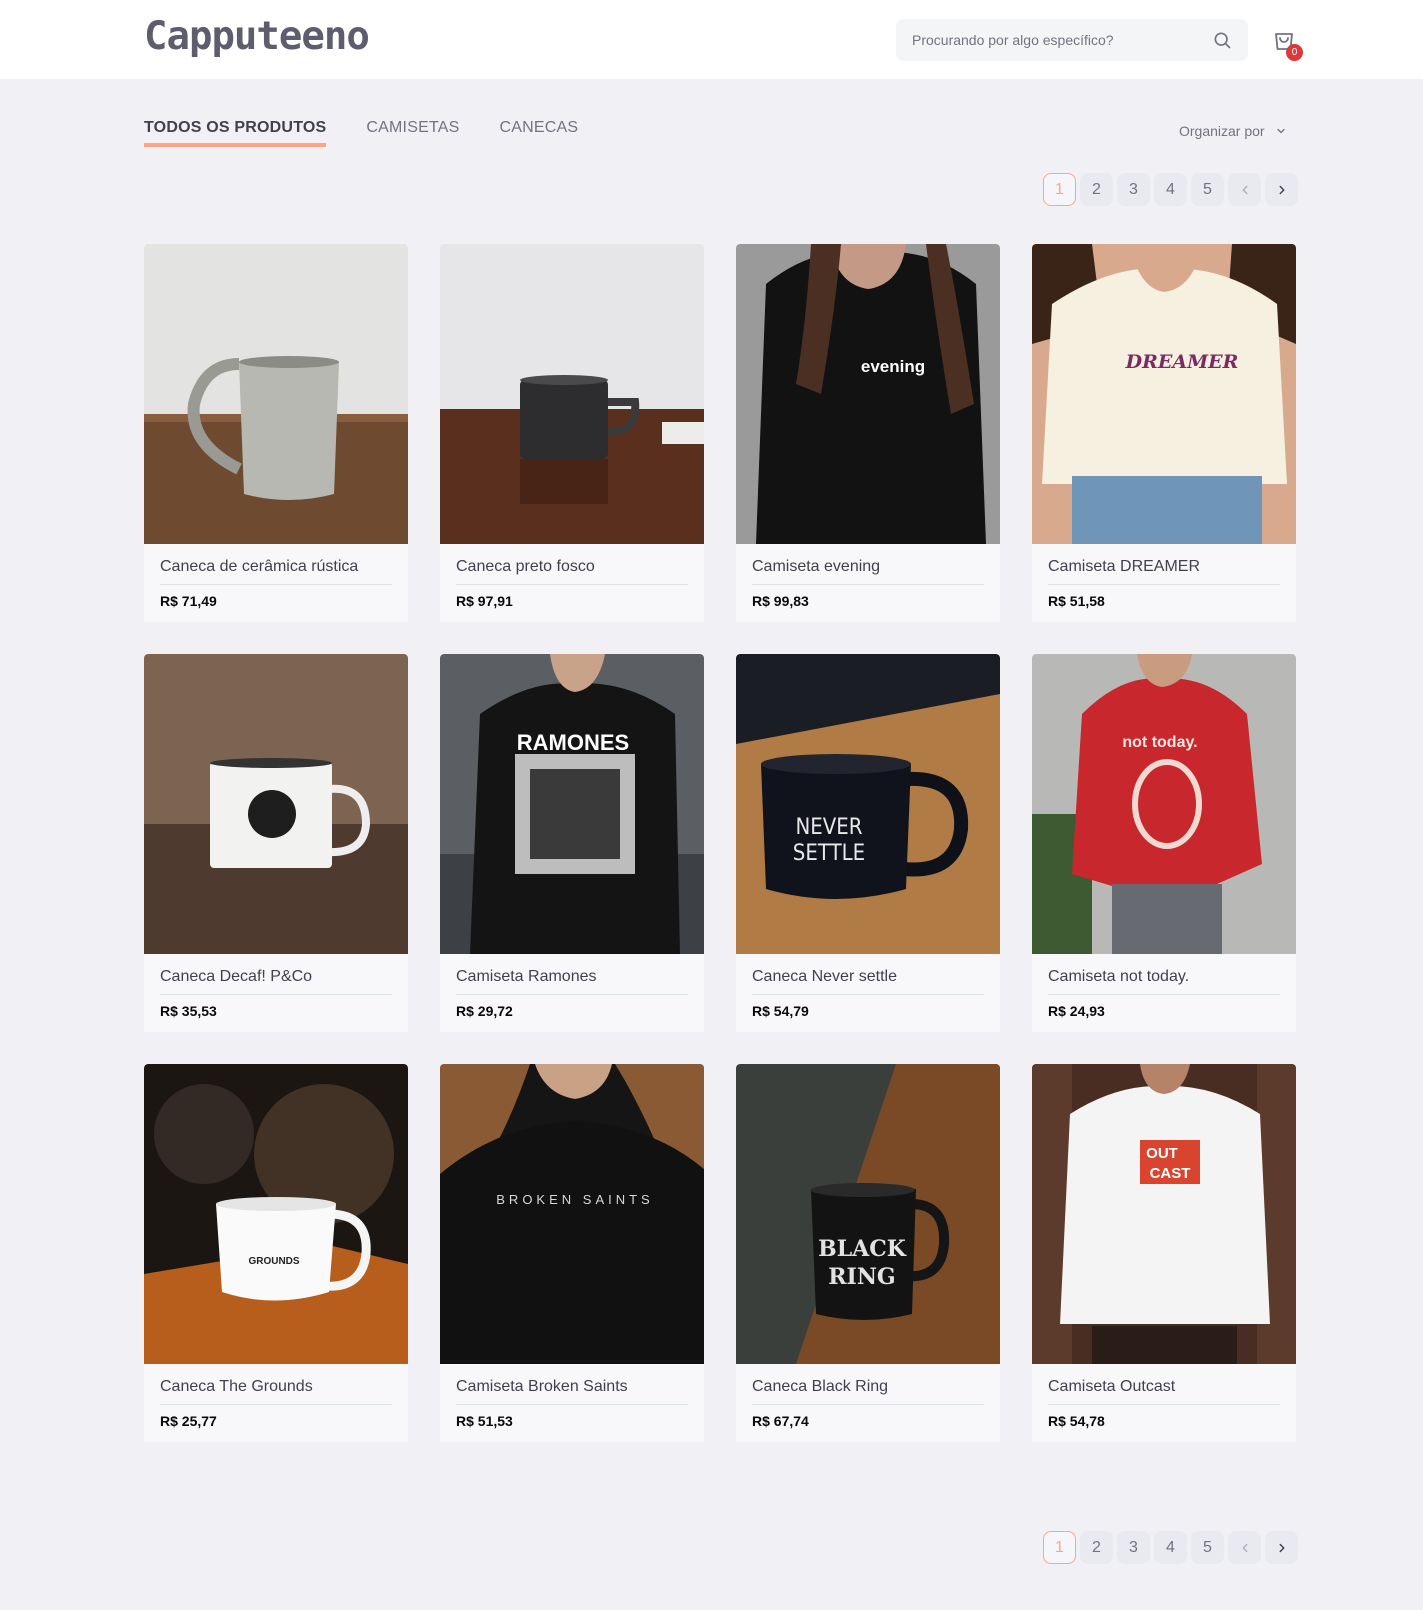 The height and width of the screenshot is (1610, 1423). What do you see at coordinates (276, 1391) in the screenshot?
I see `product-name: Caneca The Grounds` at bounding box center [276, 1391].